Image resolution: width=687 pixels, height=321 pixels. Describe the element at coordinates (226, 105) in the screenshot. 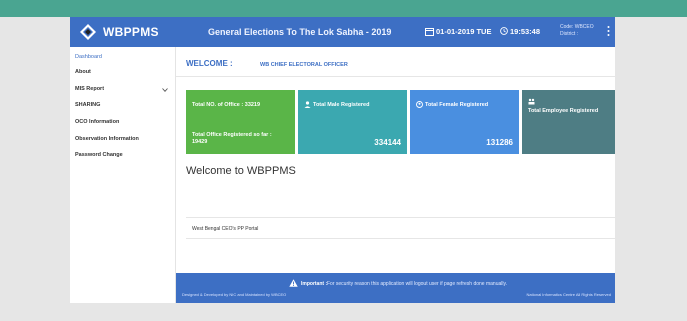

I see `office-card-title: Total NO. of Office : 33219` at that location.